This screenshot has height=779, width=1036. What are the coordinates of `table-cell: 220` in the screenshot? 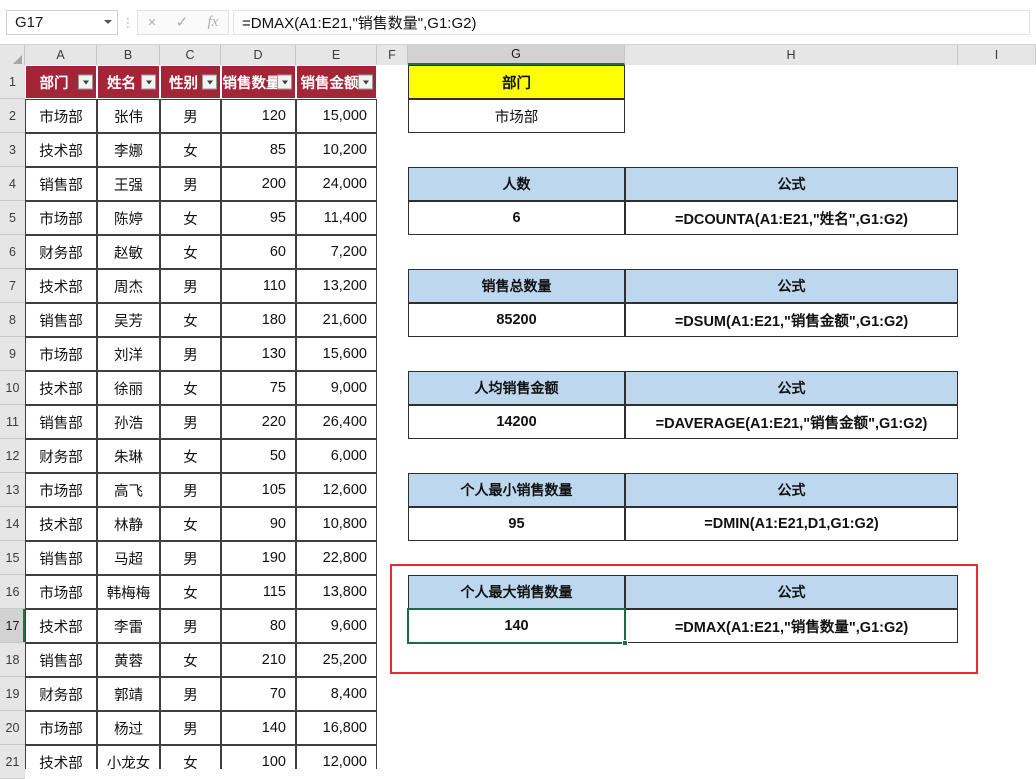 It's located at (258, 422).